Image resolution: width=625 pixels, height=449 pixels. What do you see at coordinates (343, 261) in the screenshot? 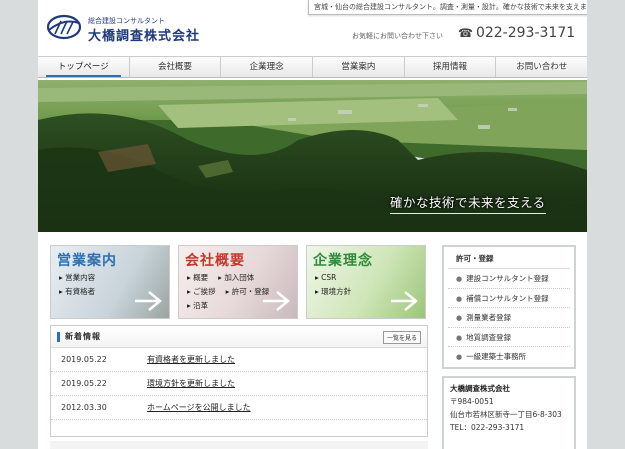
I see `card-philosophy-title: 企業理念` at bounding box center [343, 261].